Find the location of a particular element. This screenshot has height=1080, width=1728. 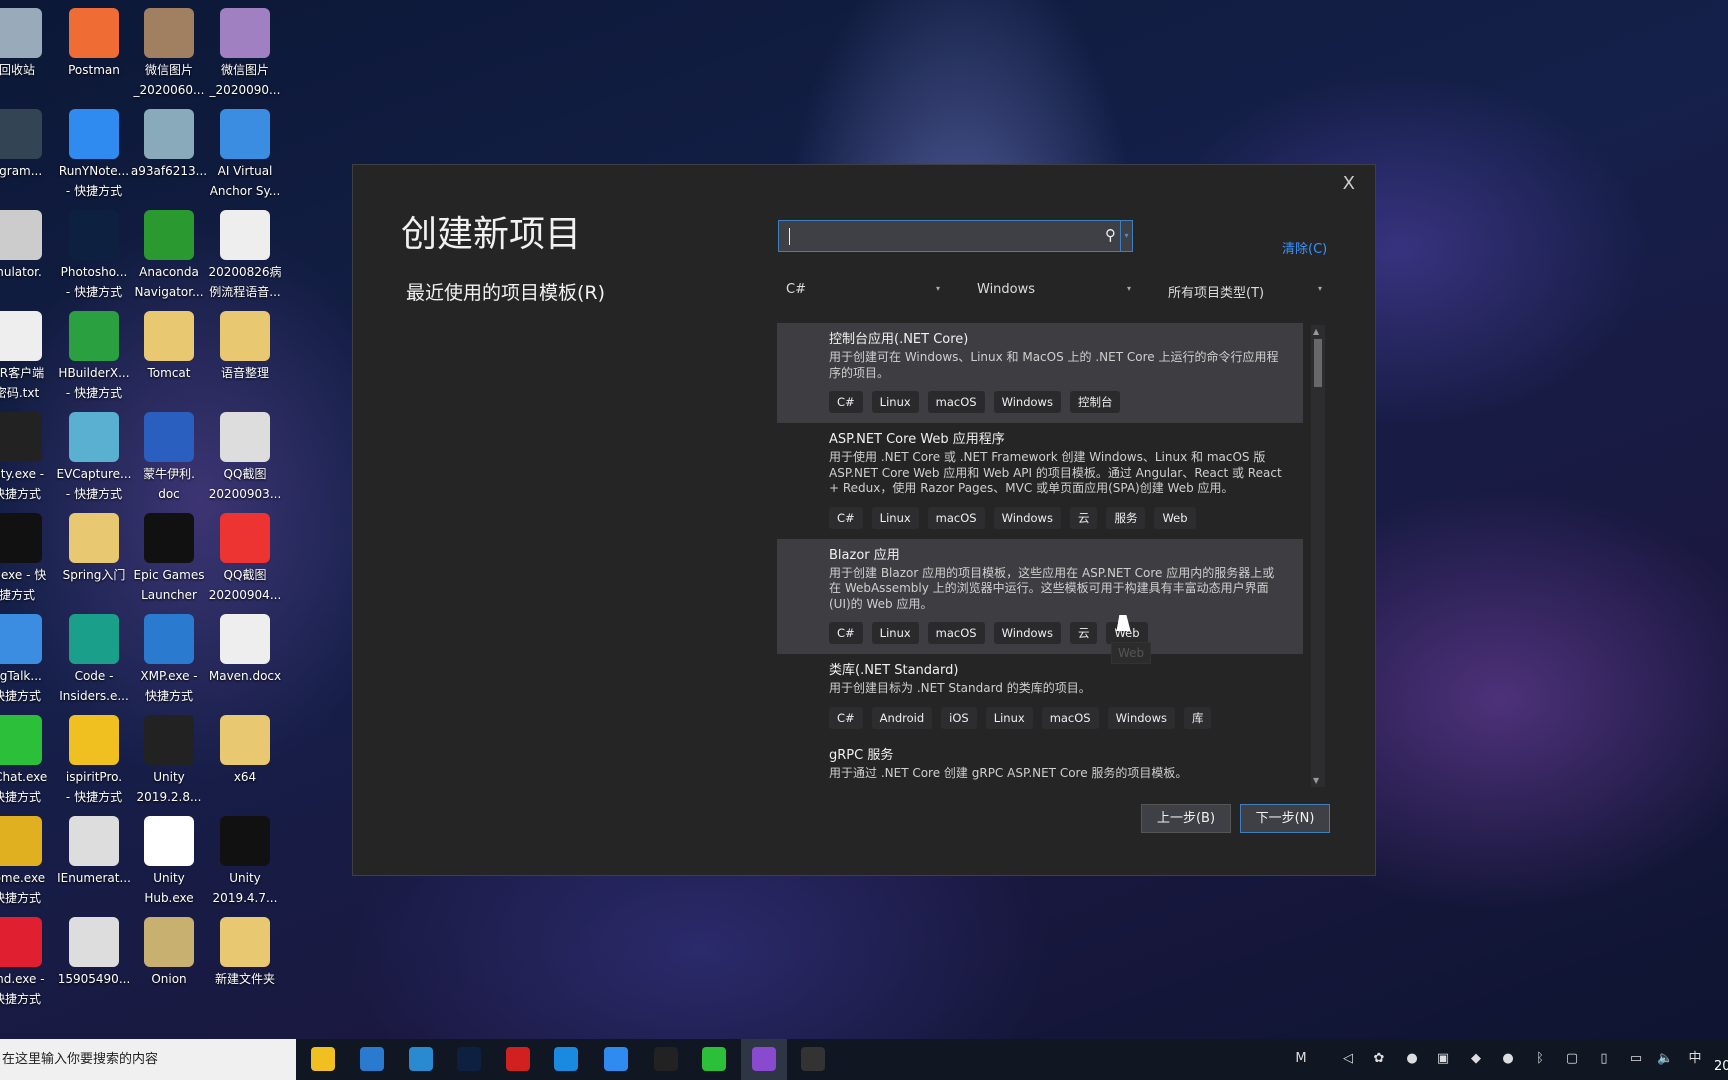

desktop-icon: EVCapture... - 快捷方式 is located at coordinates (94, 457).